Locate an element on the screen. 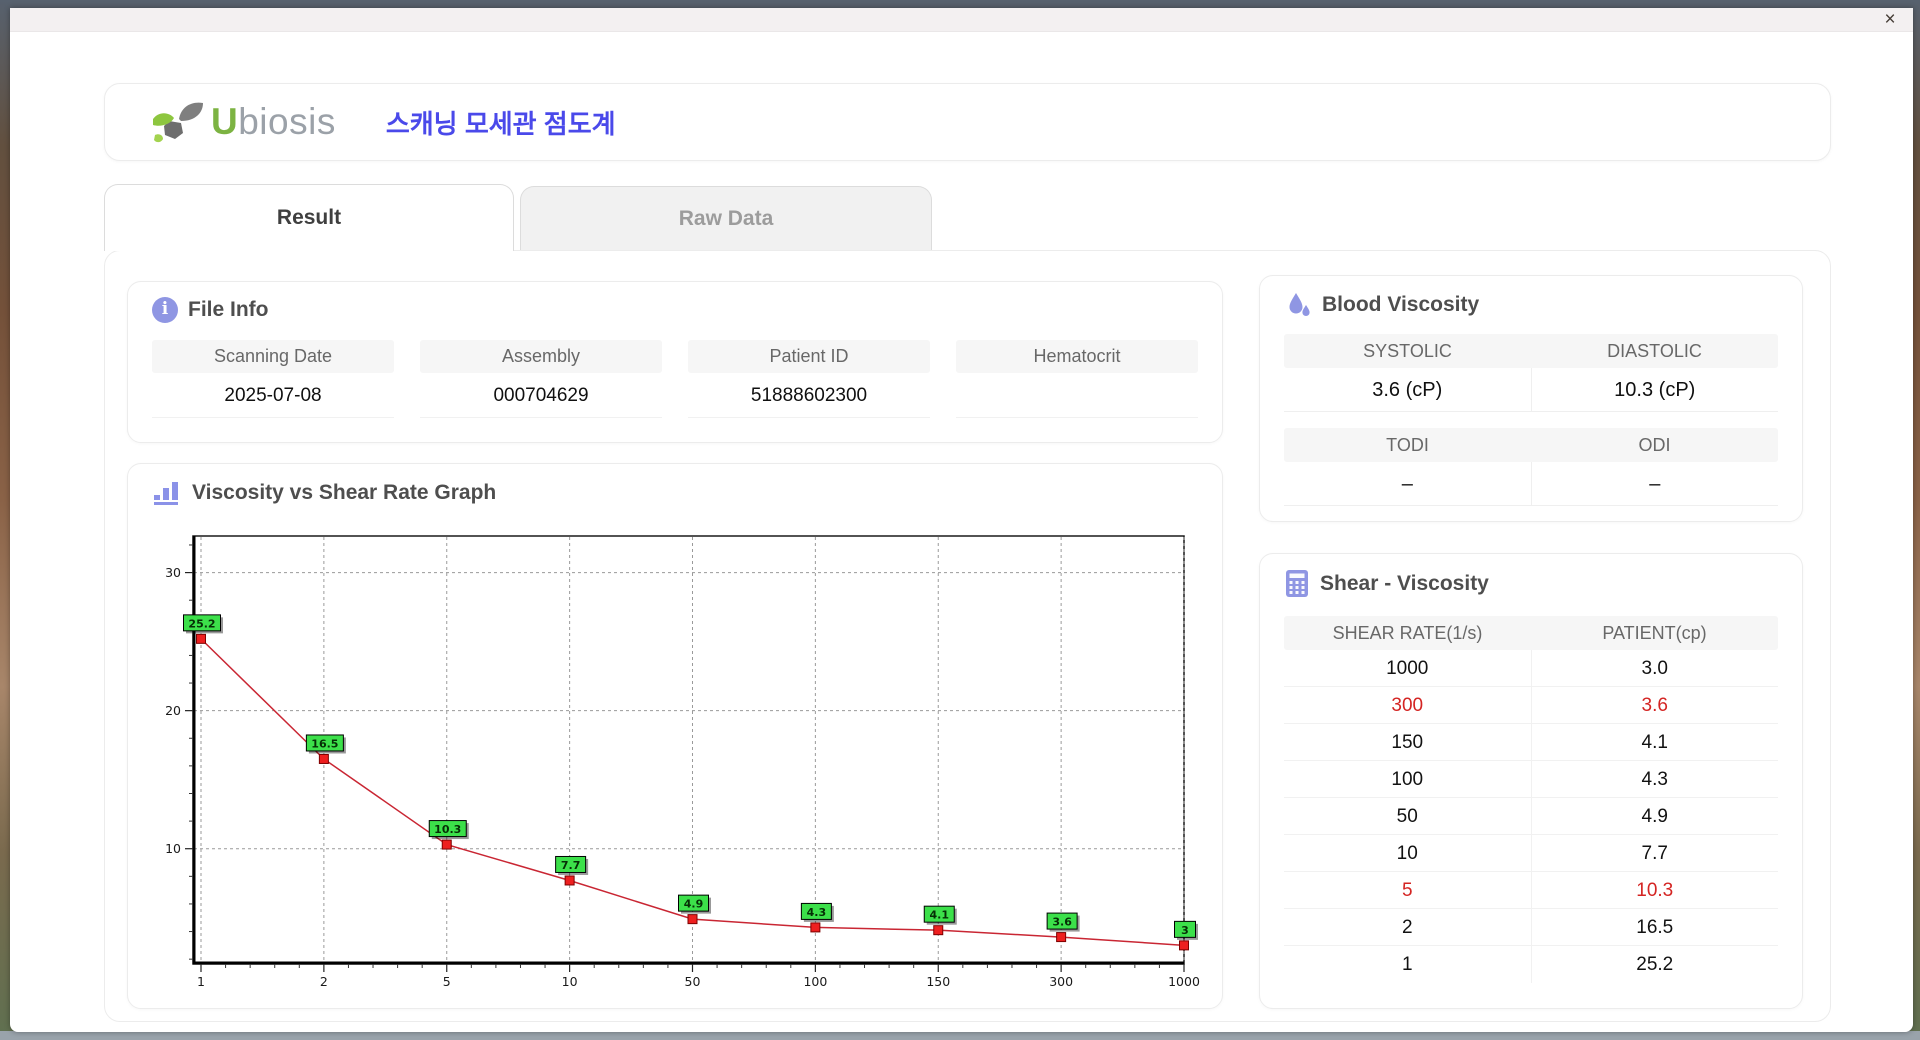  x-tick-label: 2 is located at coordinates (324, 981).